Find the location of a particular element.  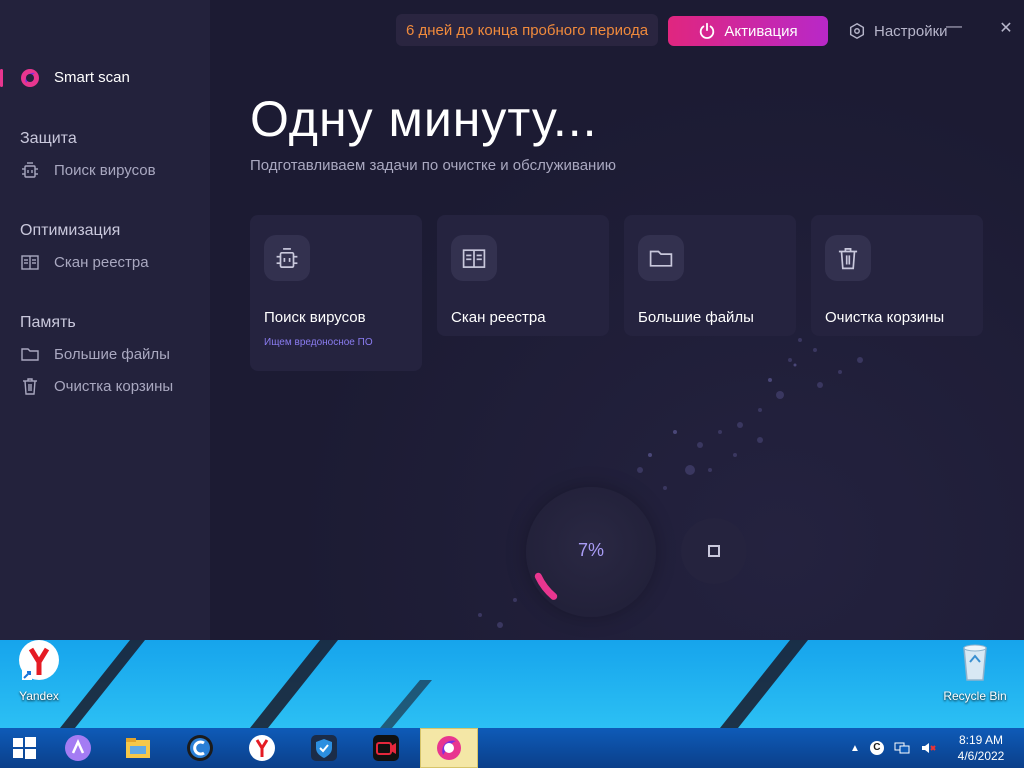

stop-icon is located at coordinates (714, 551).